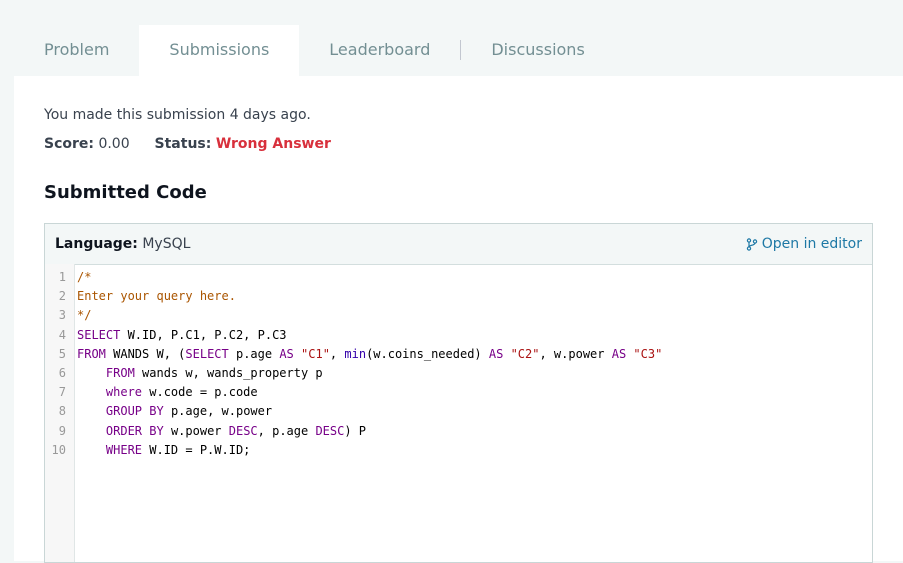 The image size is (903, 563). Describe the element at coordinates (62, 296) in the screenshot. I see `line-number: 2` at that location.